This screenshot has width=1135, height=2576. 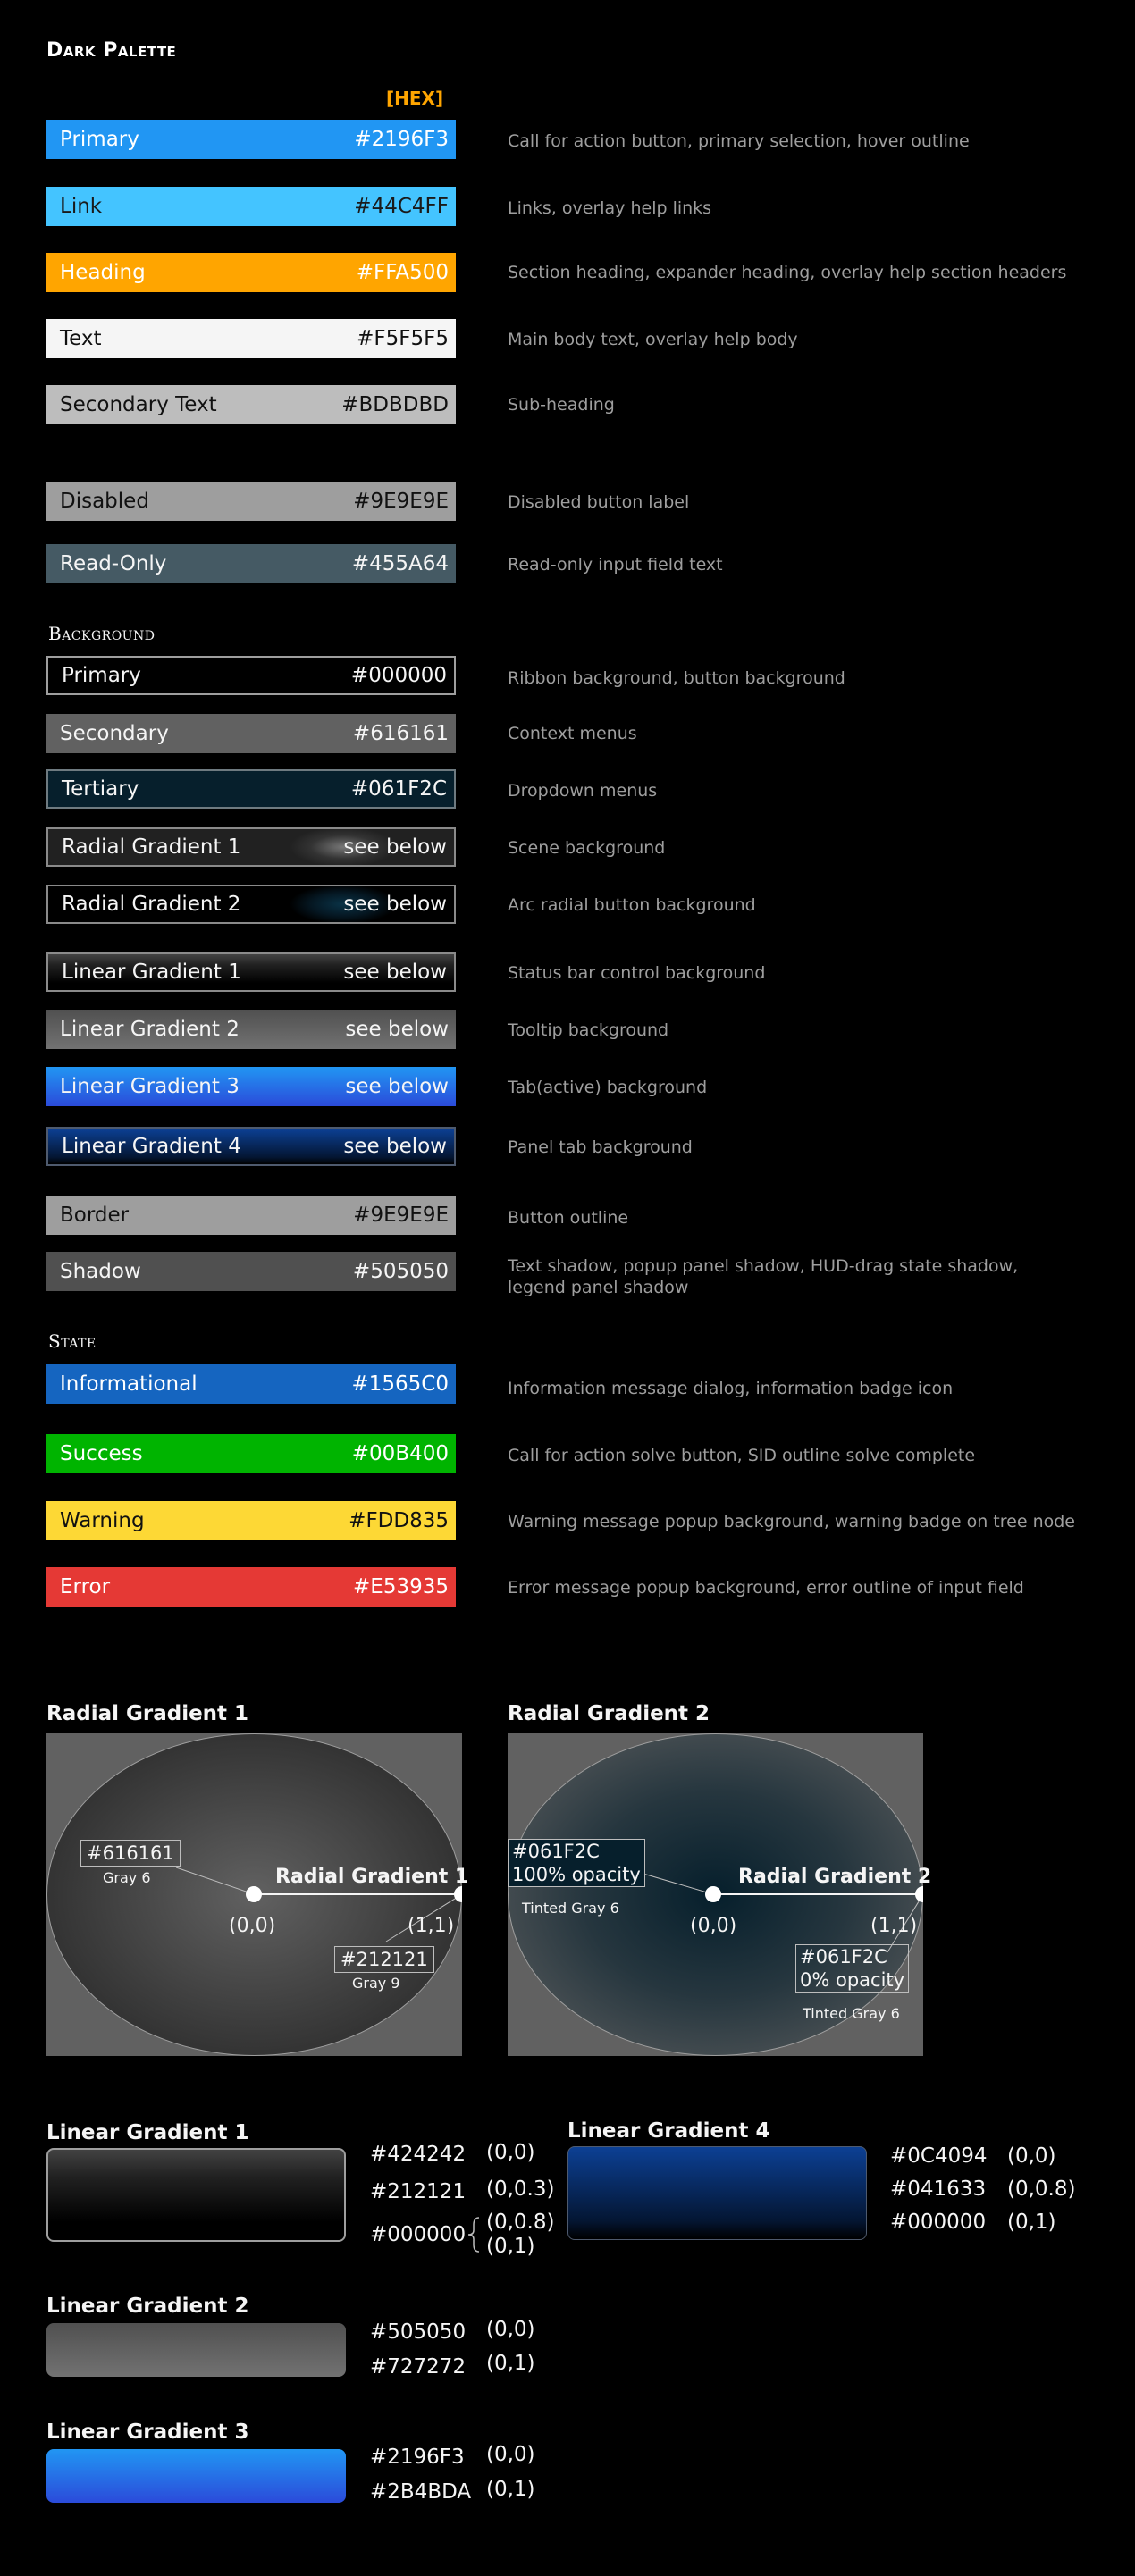 I want to click on linear-gradient-4-stop-2-hex: #041633, so click(x=938, y=2189).